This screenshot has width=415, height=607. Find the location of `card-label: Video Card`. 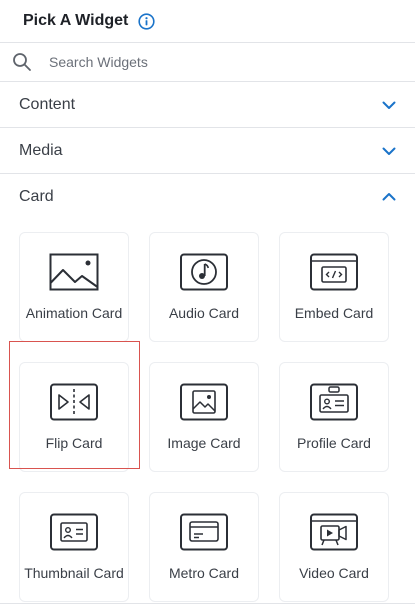

card-label: Video Card is located at coordinates (334, 573).